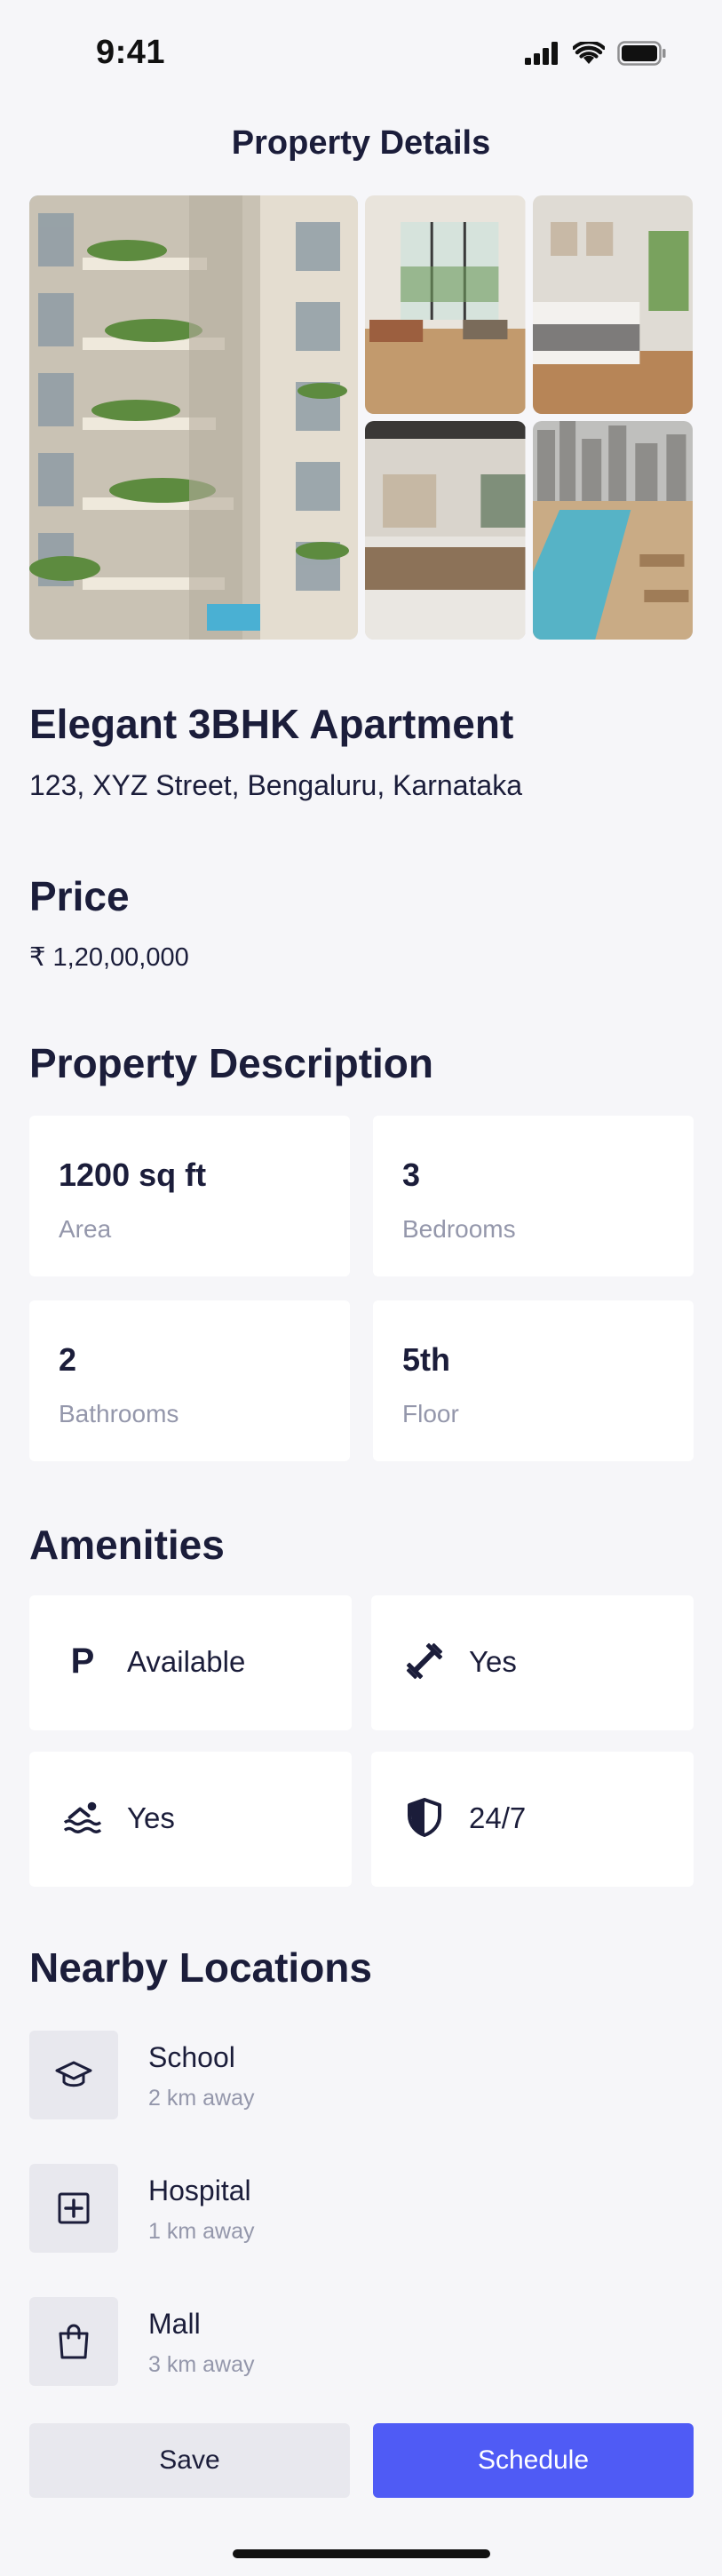 The width and height of the screenshot is (722, 2576). What do you see at coordinates (85, 1229) in the screenshot?
I see `stat-label: Area` at bounding box center [85, 1229].